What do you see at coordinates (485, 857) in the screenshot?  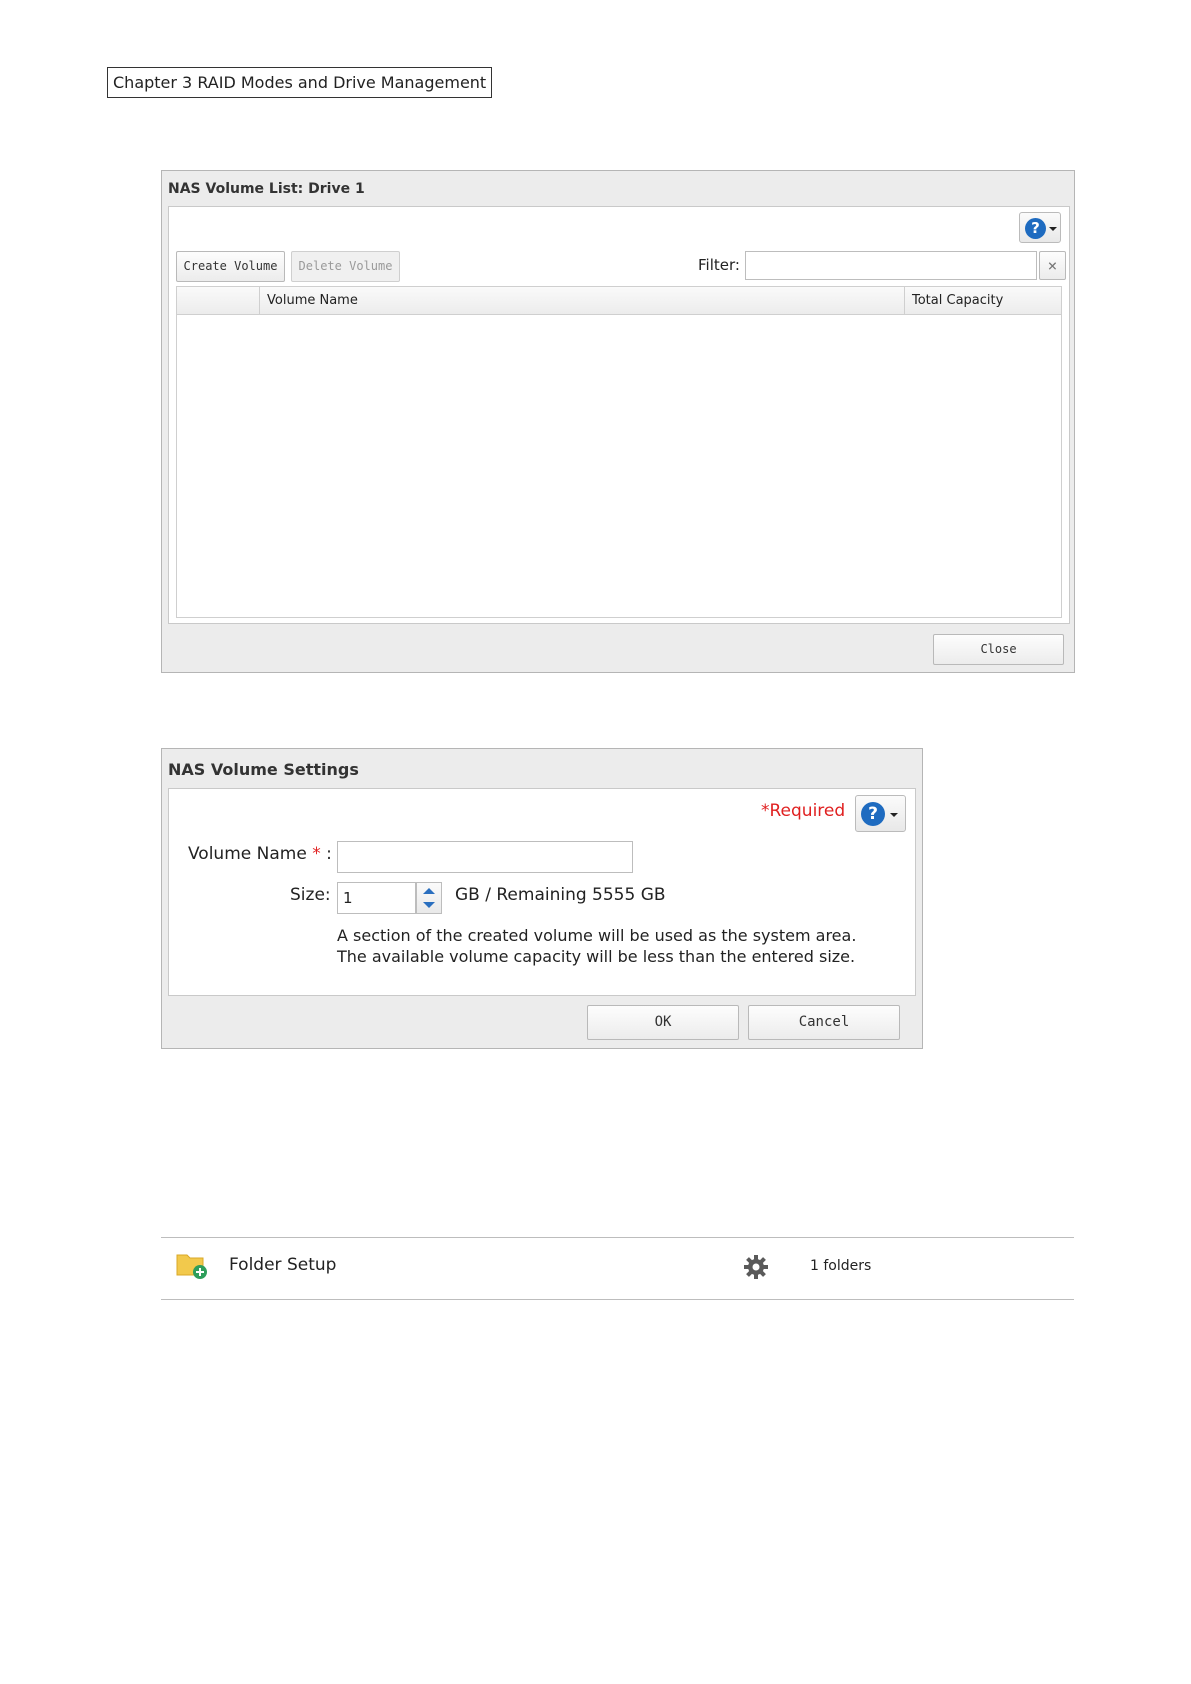 I see `volume-name-input` at bounding box center [485, 857].